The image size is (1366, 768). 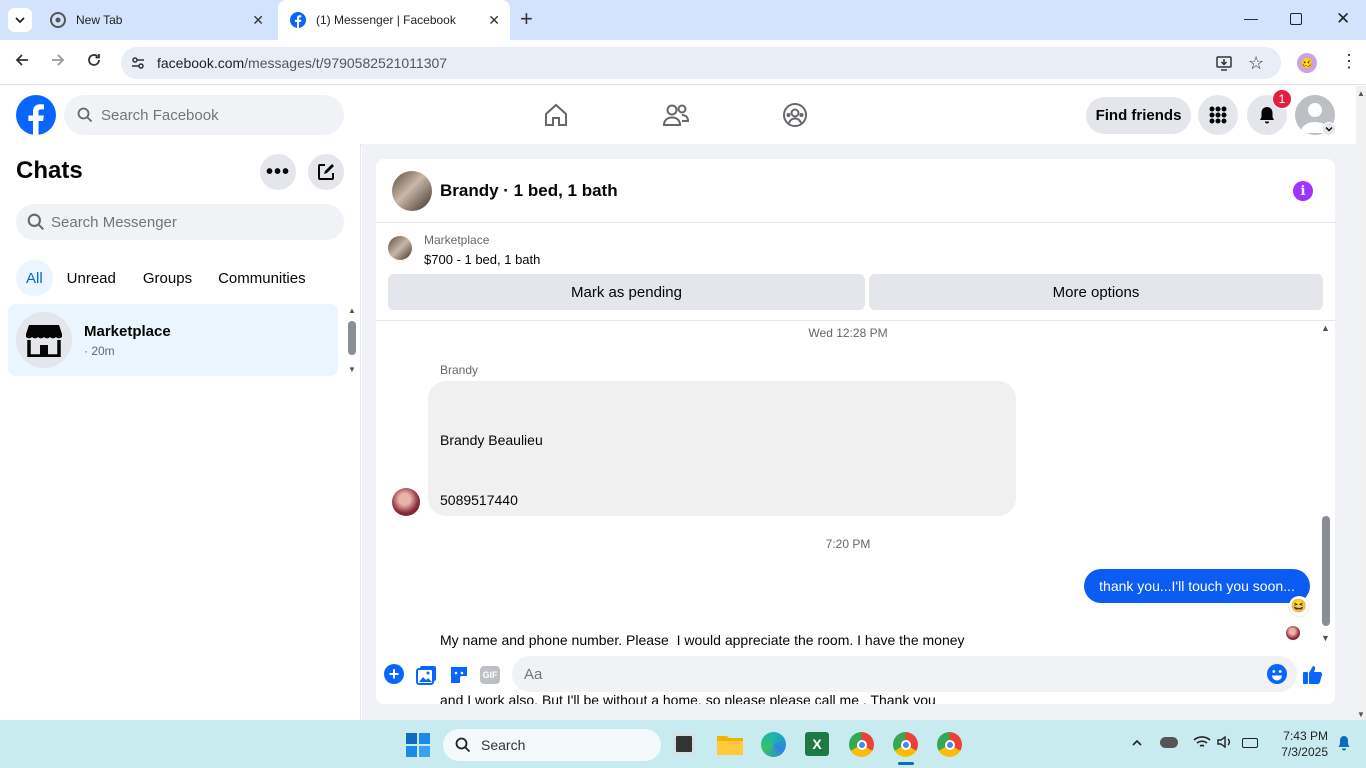 What do you see at coordinates (127, 331) in the screenshot?
I see `chat-name: Marketplace` at bounding box center [127, 331].